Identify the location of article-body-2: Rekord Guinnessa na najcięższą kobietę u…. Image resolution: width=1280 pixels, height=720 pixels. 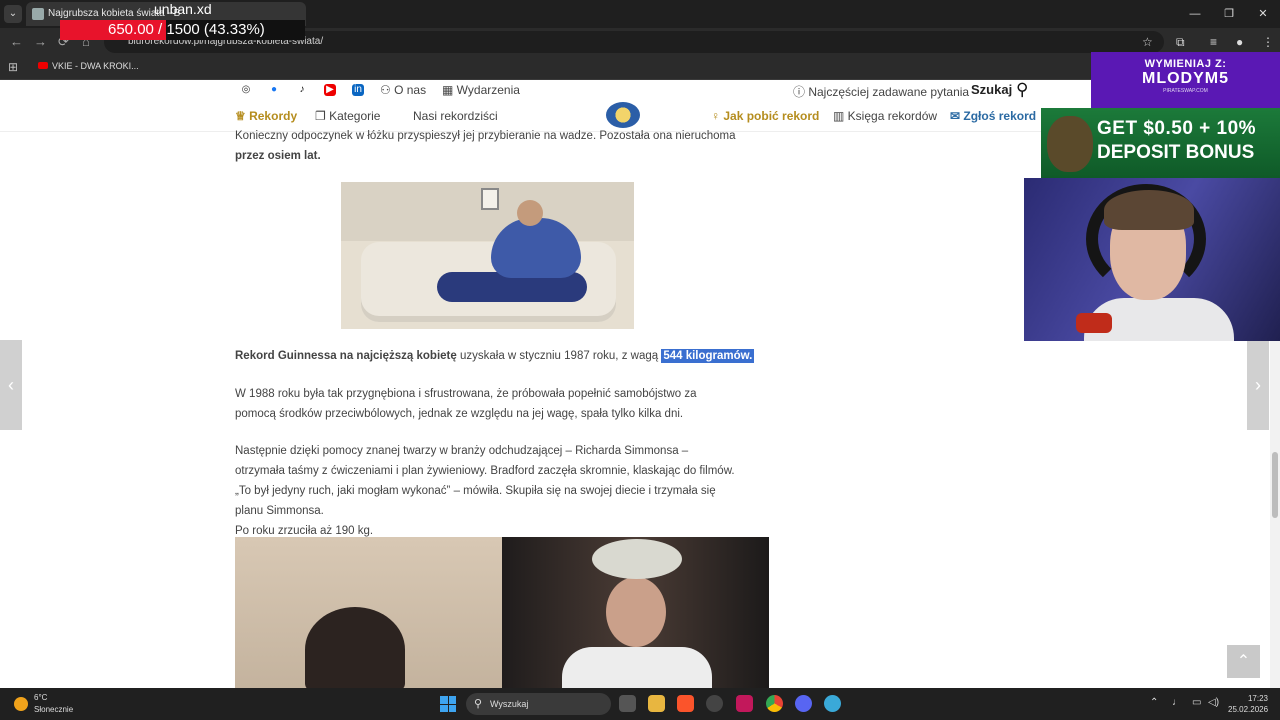
(495, 443).